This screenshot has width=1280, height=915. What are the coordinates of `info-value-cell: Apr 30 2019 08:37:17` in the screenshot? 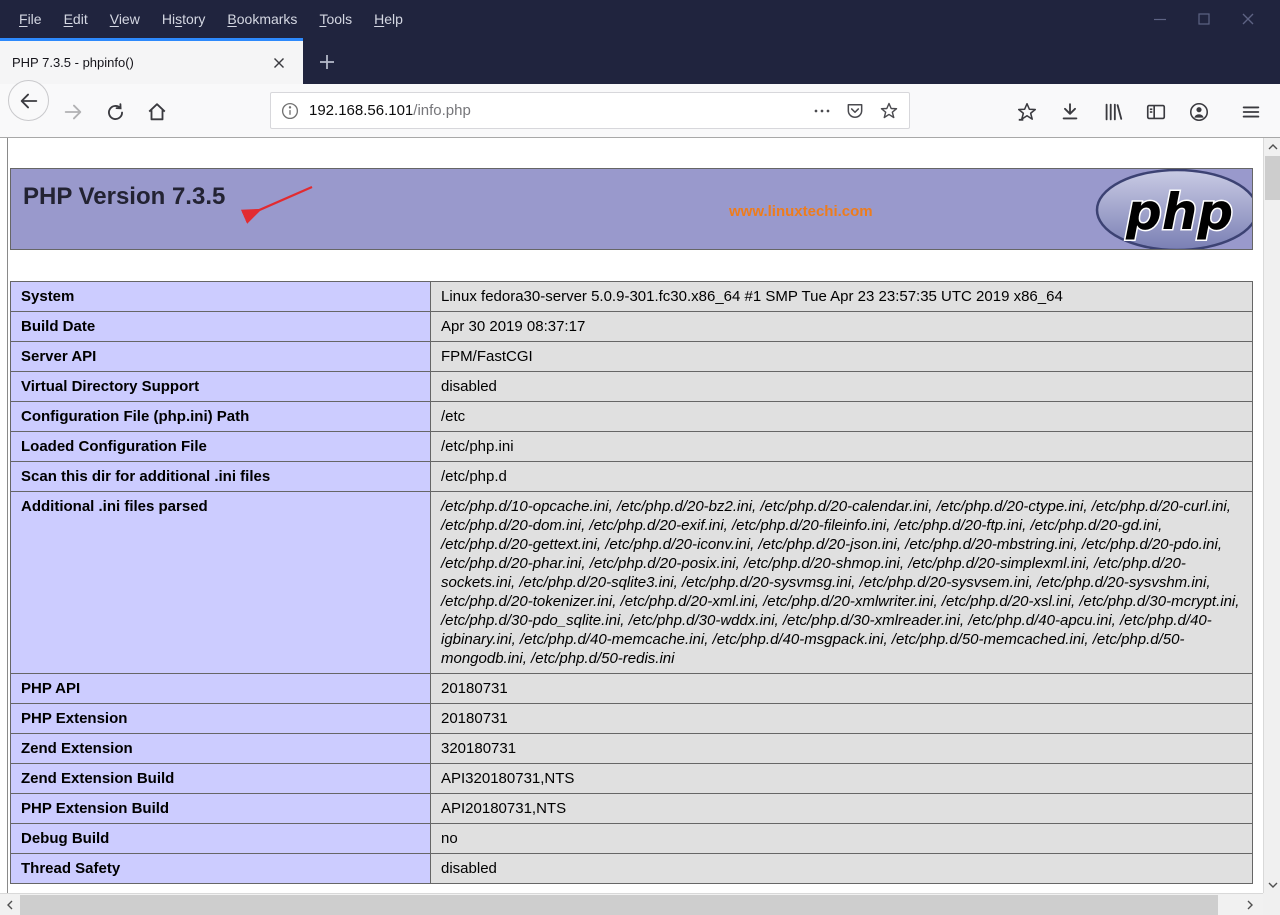 It's located at (841, 326).